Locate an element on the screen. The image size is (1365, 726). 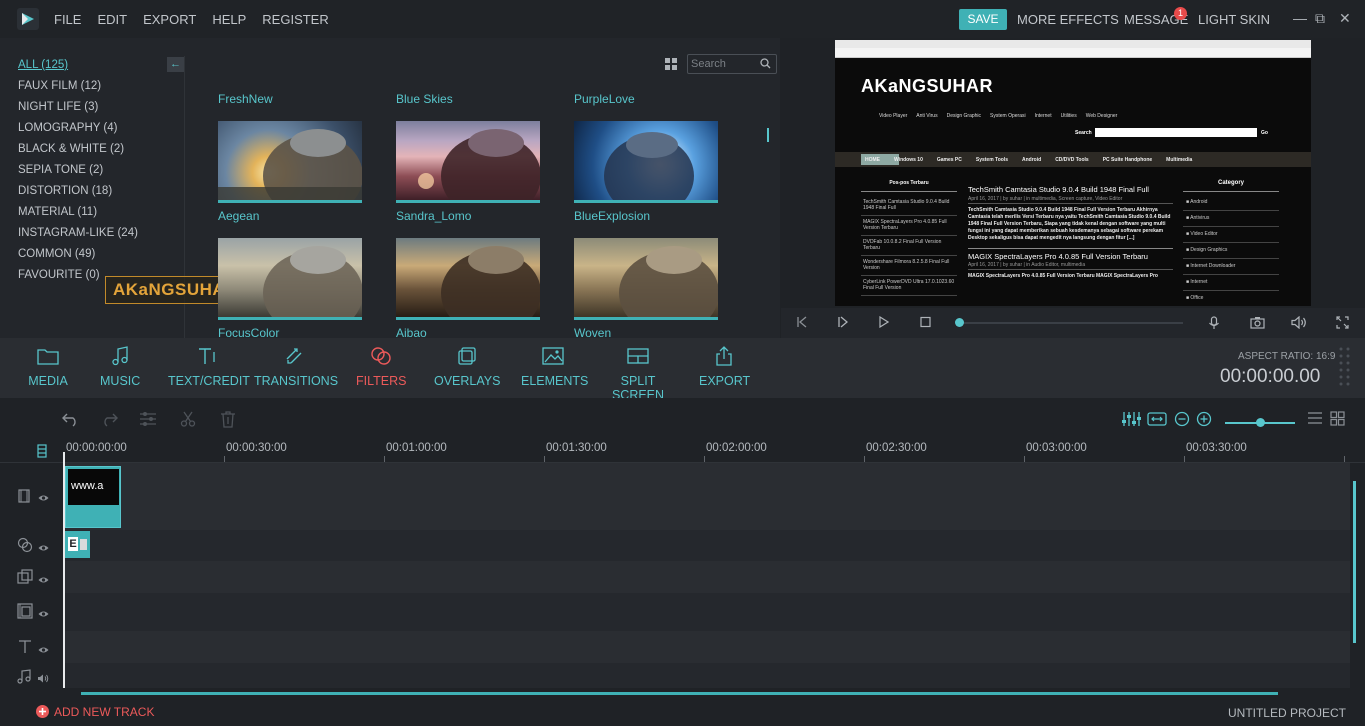
panel-resize-handle-icon is located at coordinates (1345, 368).